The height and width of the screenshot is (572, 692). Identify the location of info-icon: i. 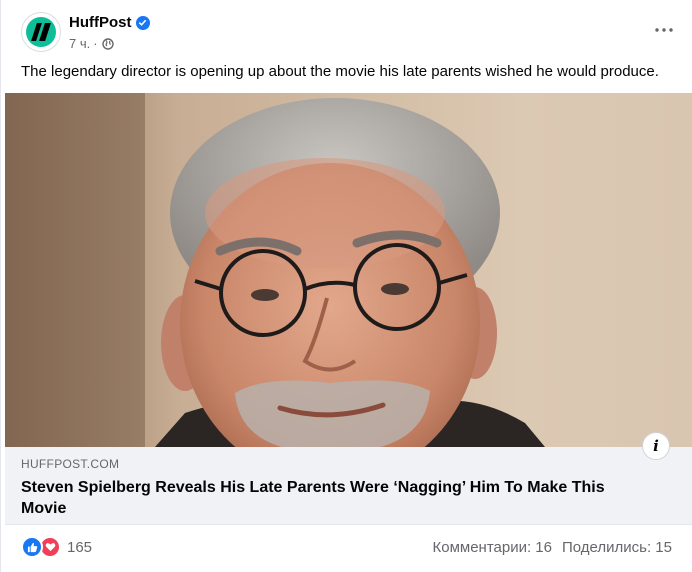
(656, 446).